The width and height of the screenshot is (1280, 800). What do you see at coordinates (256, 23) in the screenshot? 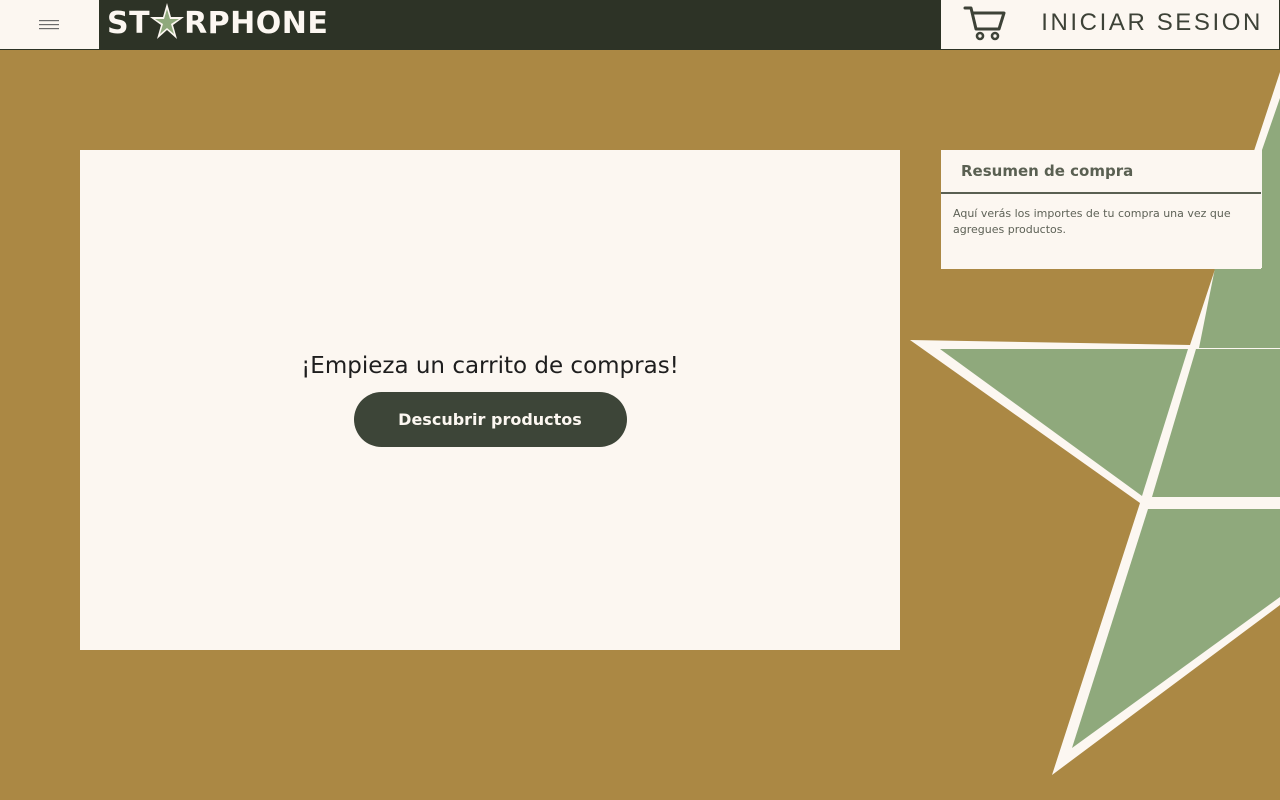
I see `logo-text-right: RPHONE` at bounding box center [256, 23].